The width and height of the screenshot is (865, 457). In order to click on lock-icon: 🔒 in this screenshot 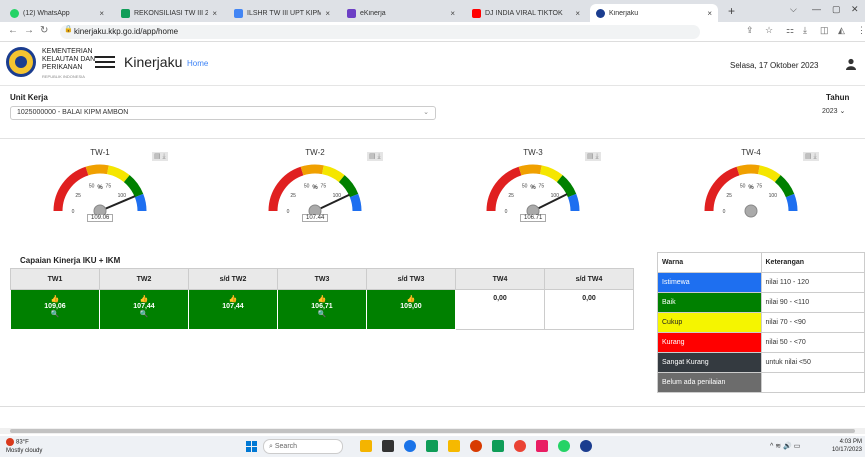, I will do `click(68, 29)`.